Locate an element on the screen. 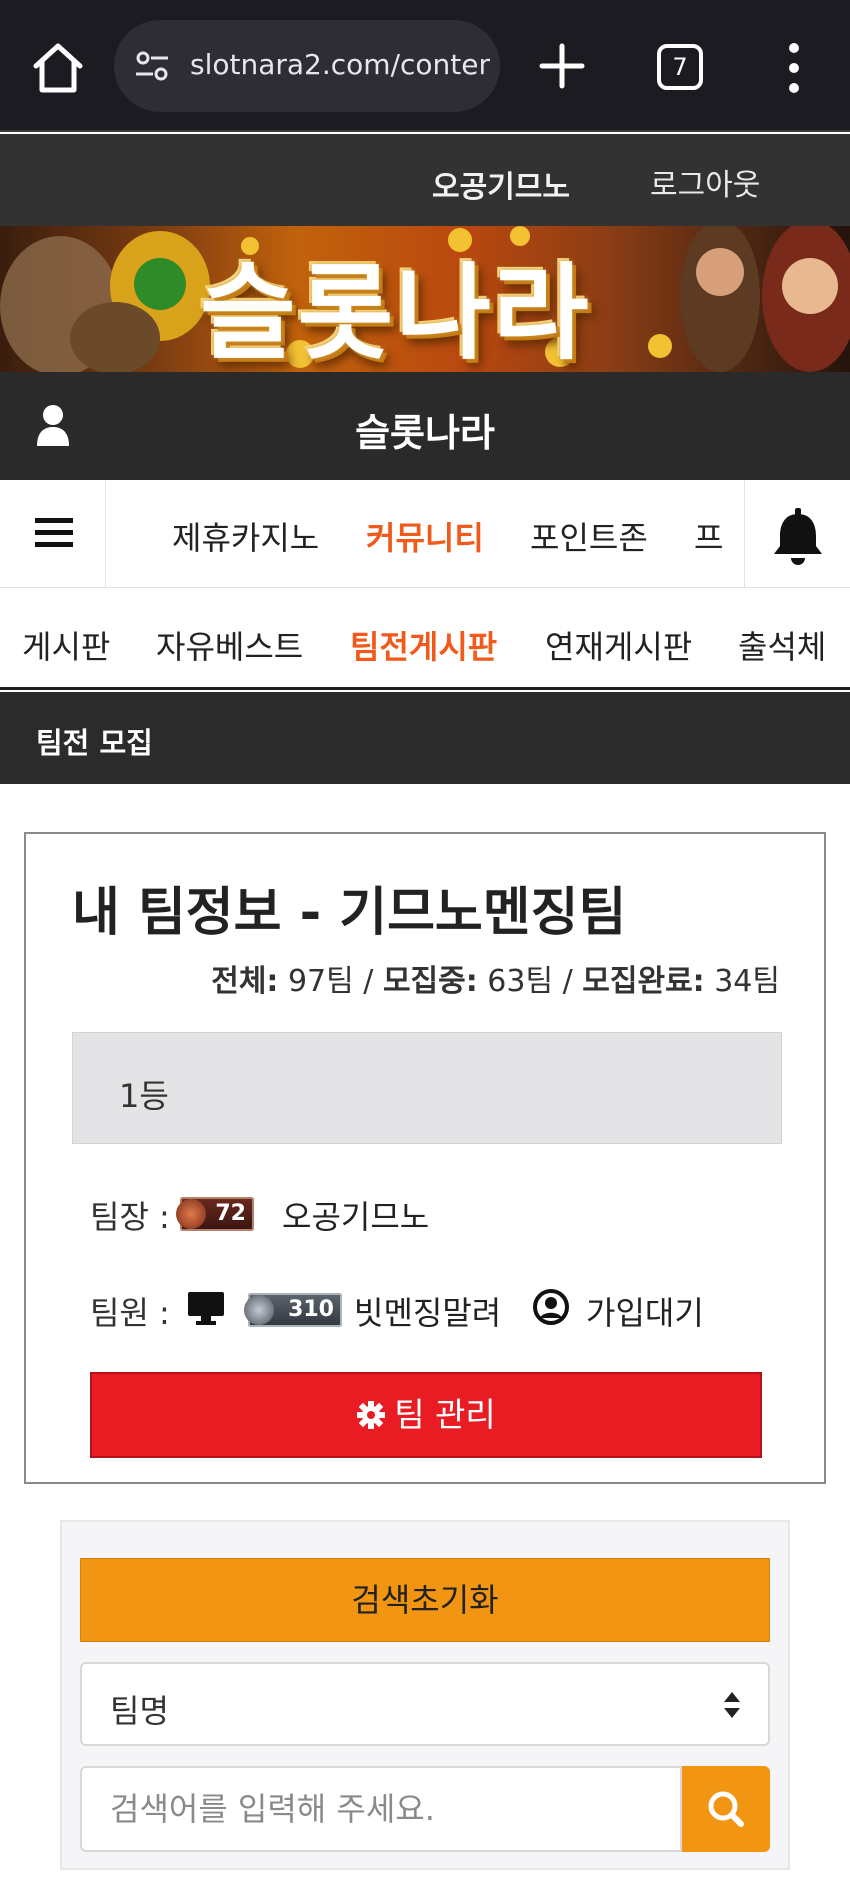  gear-icon is located at coordinates (371, 1403).